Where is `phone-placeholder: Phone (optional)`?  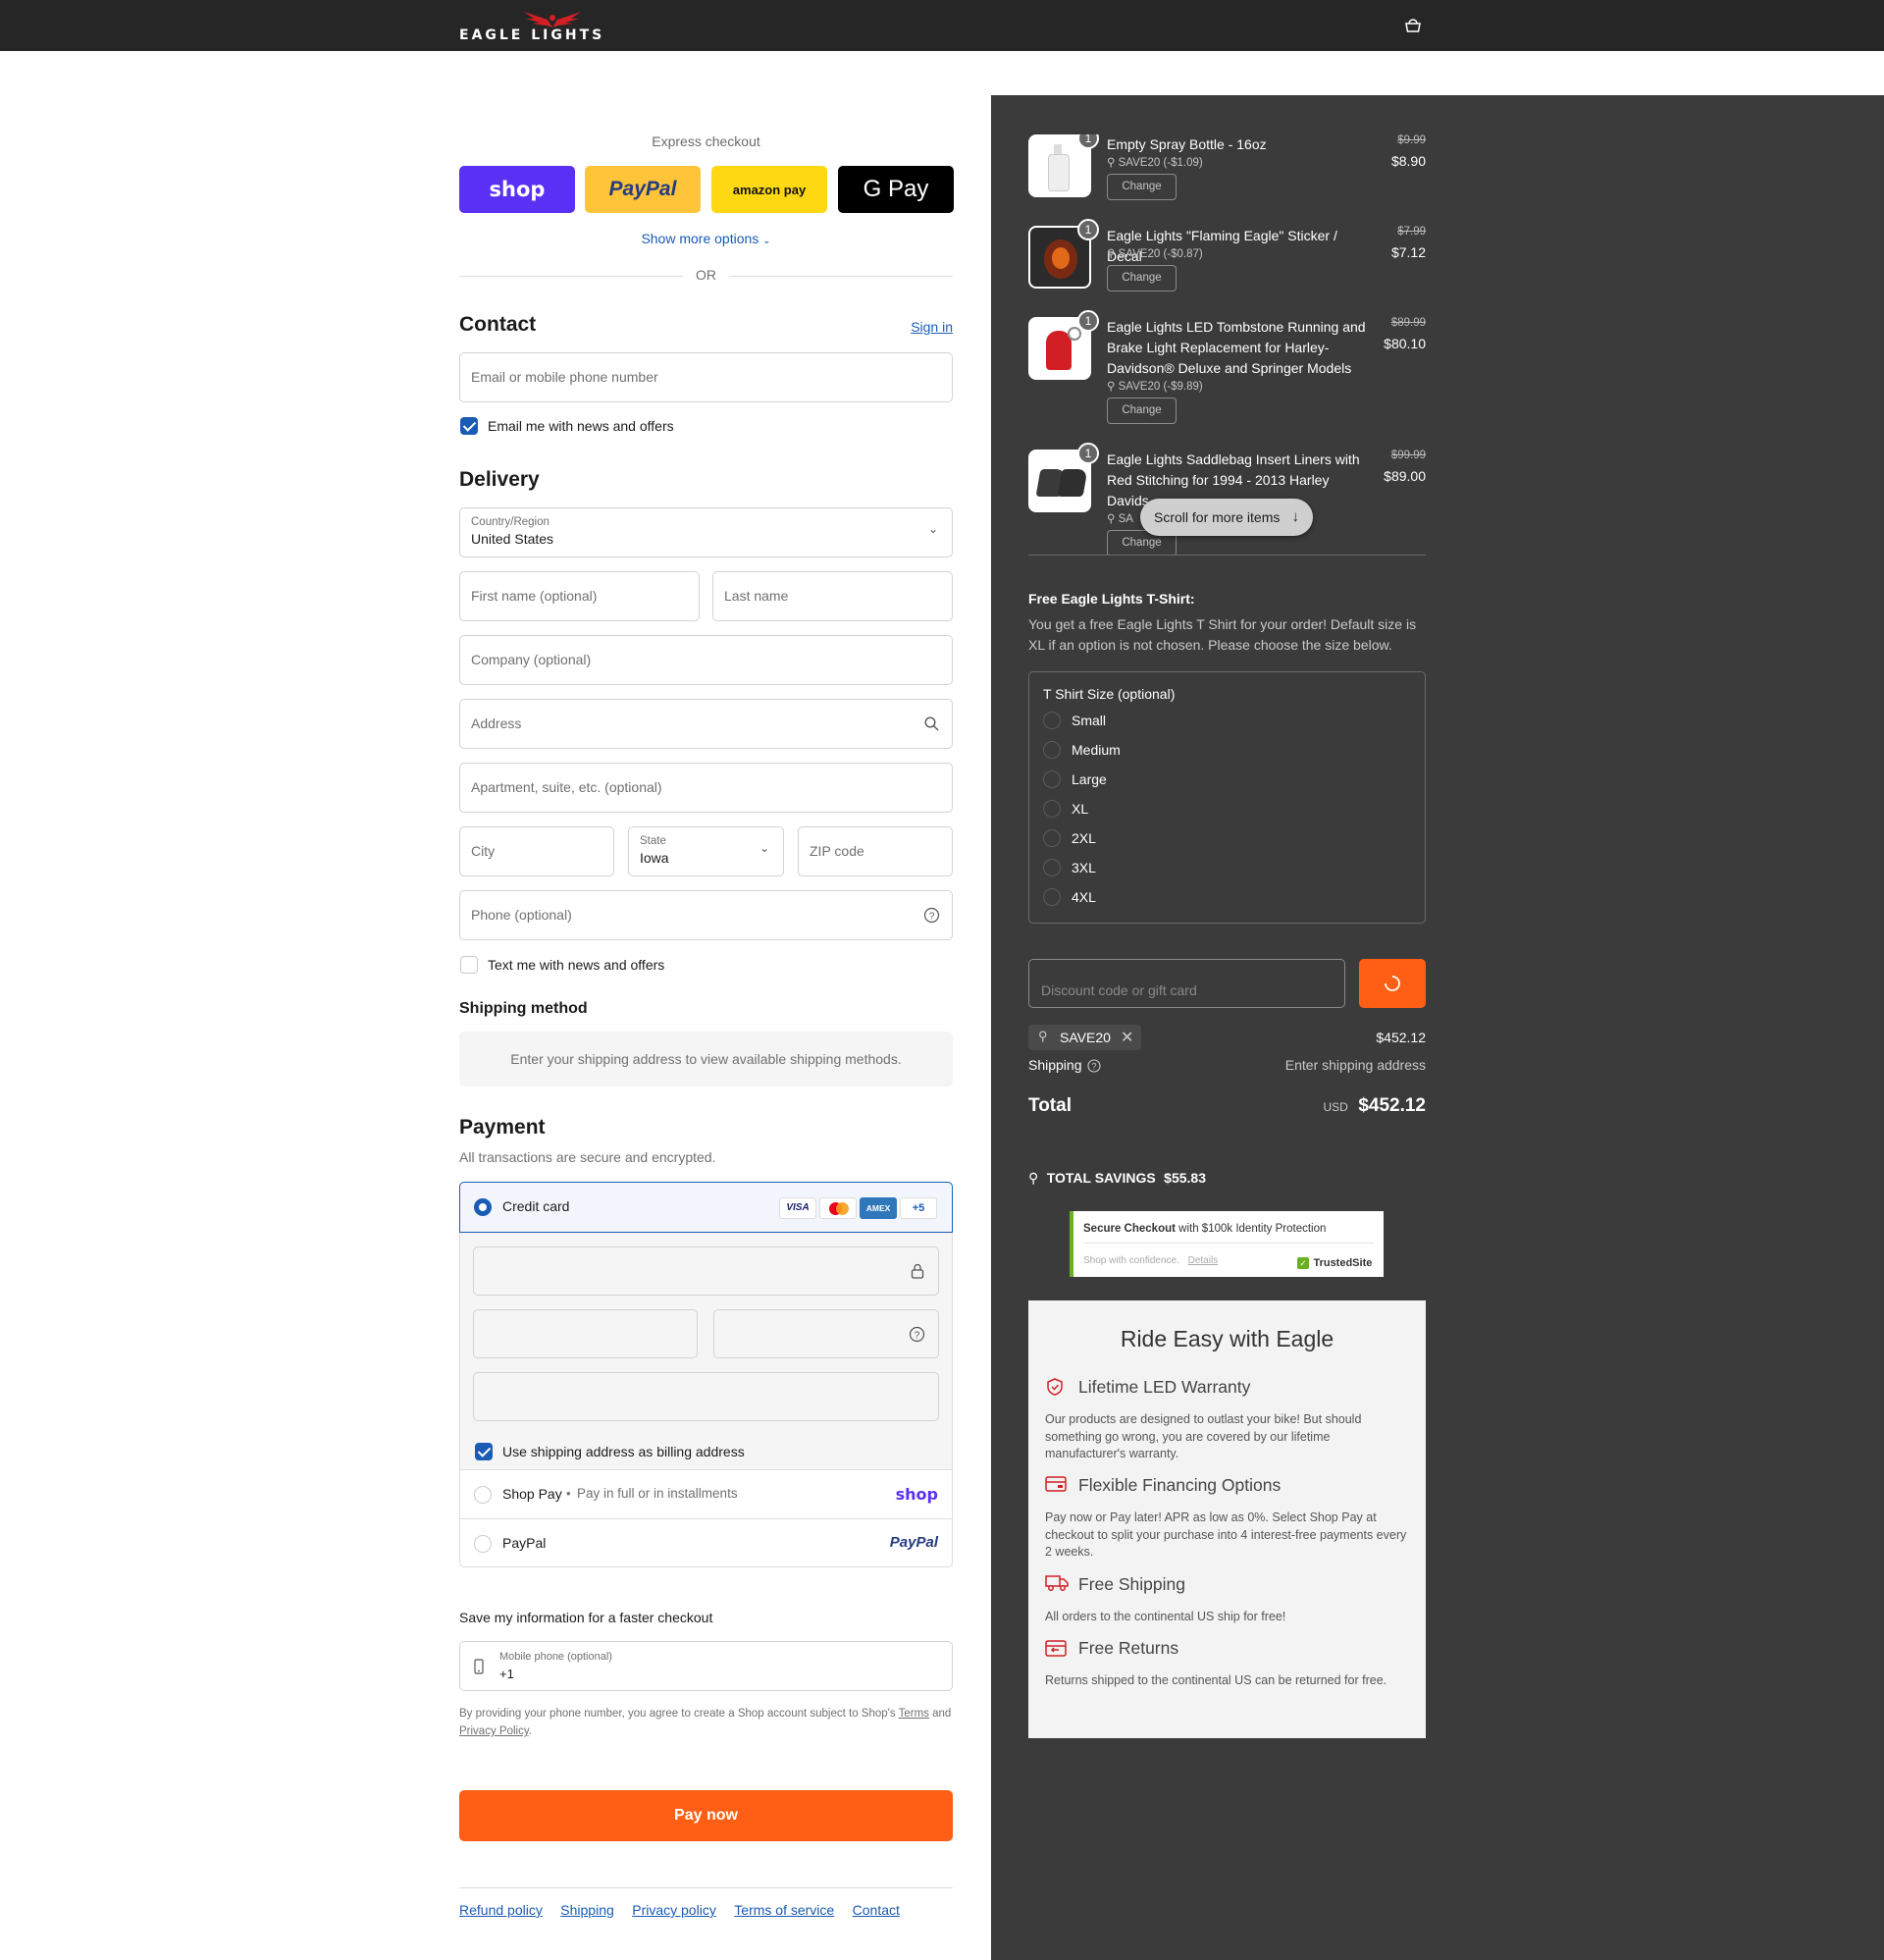 phone-placeholder: Phone (optional) is located at coordinates (521, 915).